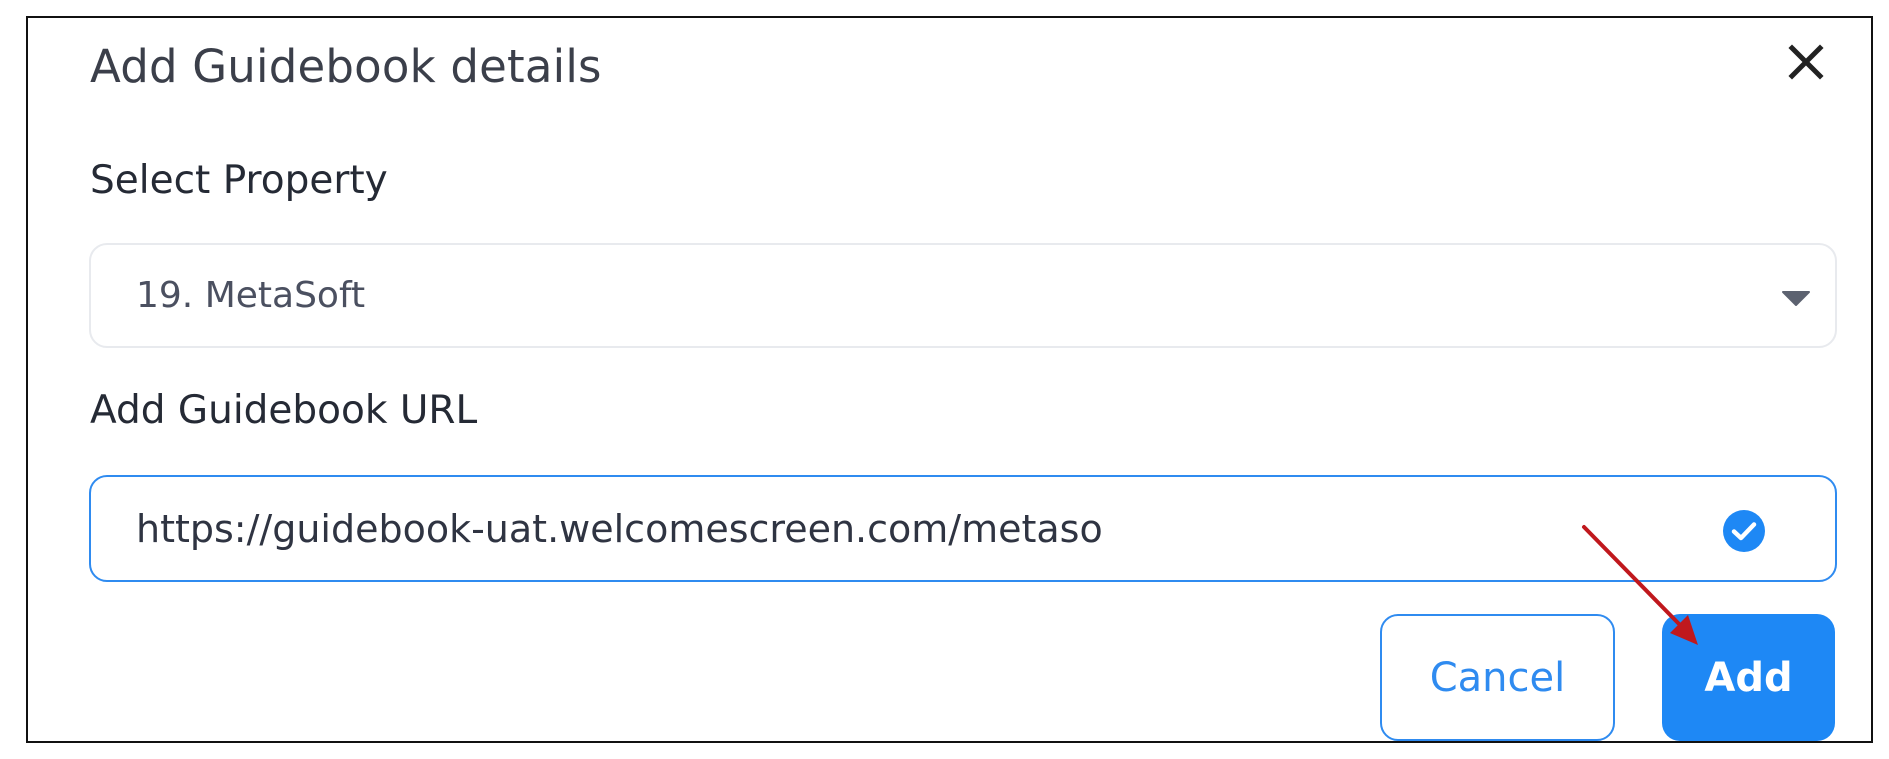 The image size is (1889, 759). Describe the element at coordinates (251, 295) in the screenshot. I see `property-selected-value: 19. MetaSoft` at that location.